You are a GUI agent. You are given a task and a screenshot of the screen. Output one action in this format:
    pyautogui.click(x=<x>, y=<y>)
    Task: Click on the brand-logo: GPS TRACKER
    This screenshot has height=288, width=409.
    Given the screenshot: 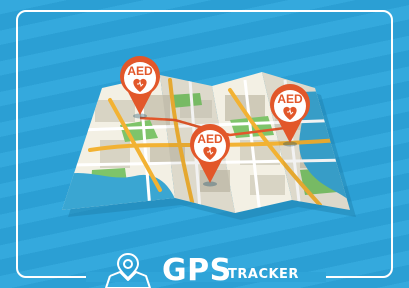 What is the action you would take?
    pyautogui.click(x=210, y=268)
    